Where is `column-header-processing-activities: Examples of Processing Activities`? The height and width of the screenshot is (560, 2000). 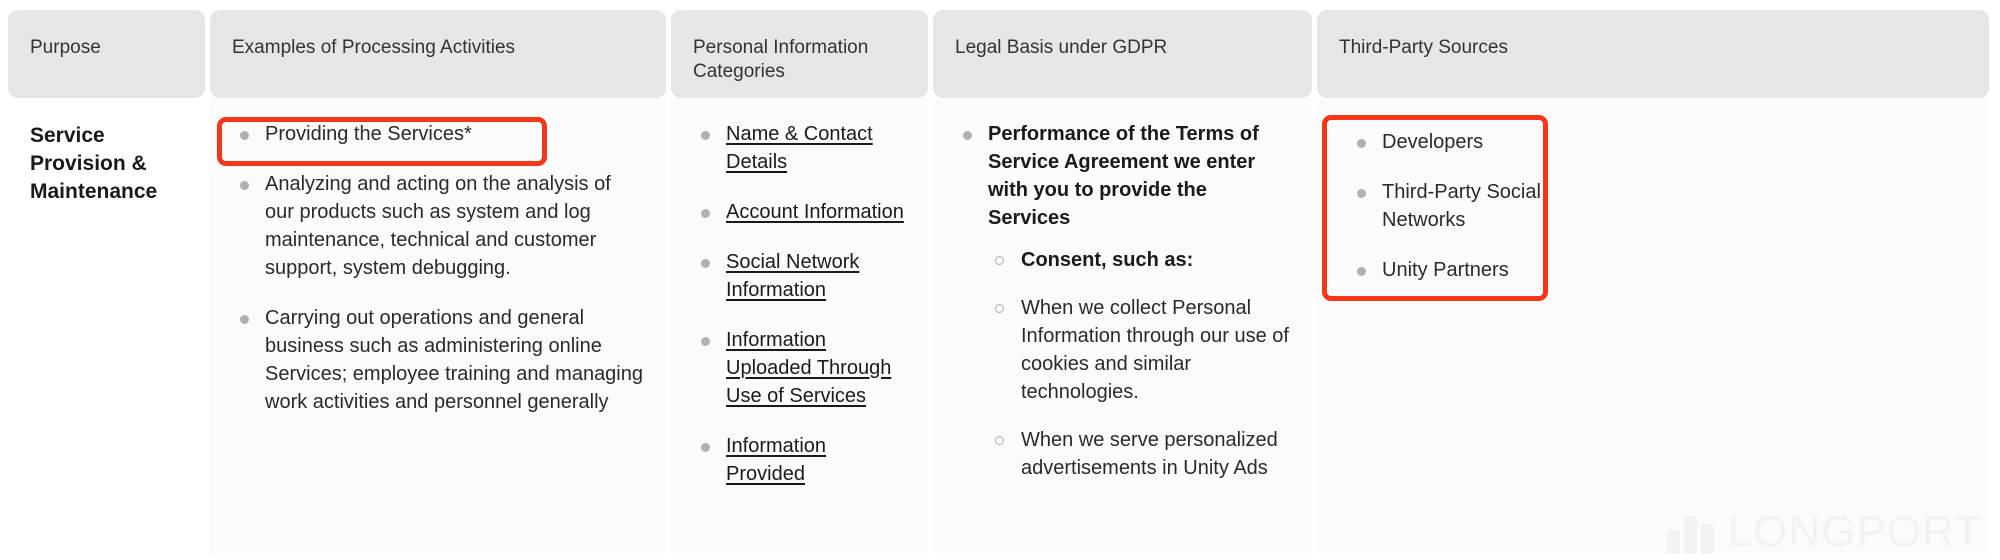 column-header-processing-activities: Examples of Processing Activities is located at coordinates (438, 54).